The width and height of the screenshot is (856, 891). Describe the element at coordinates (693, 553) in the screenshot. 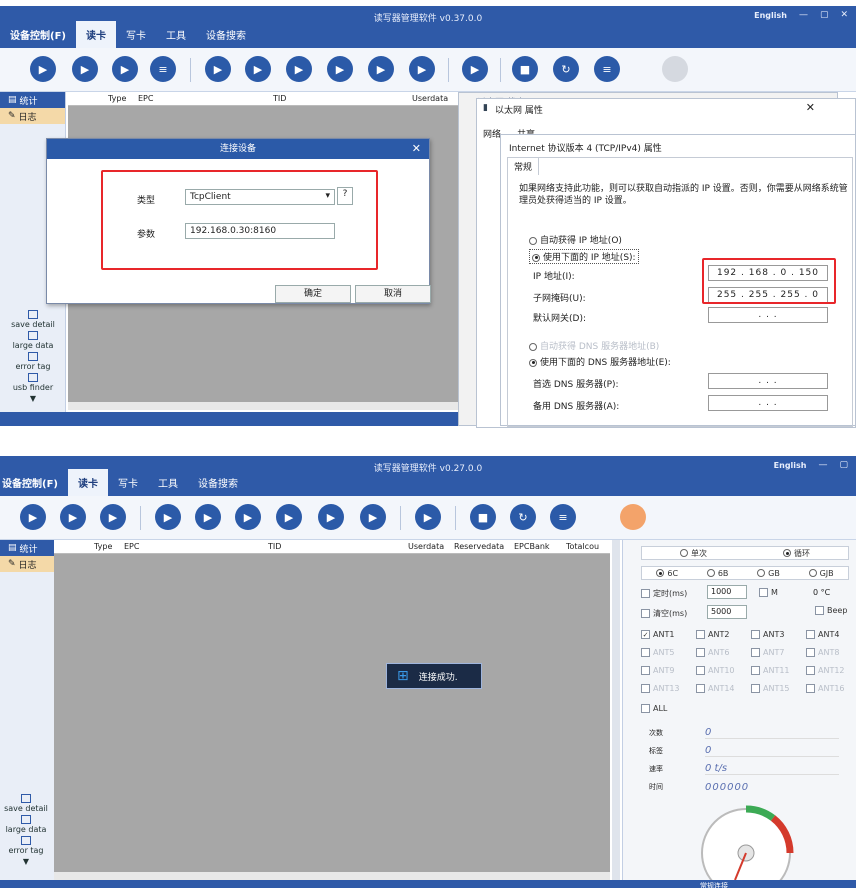

I see `single-radio: 单次` at that location.